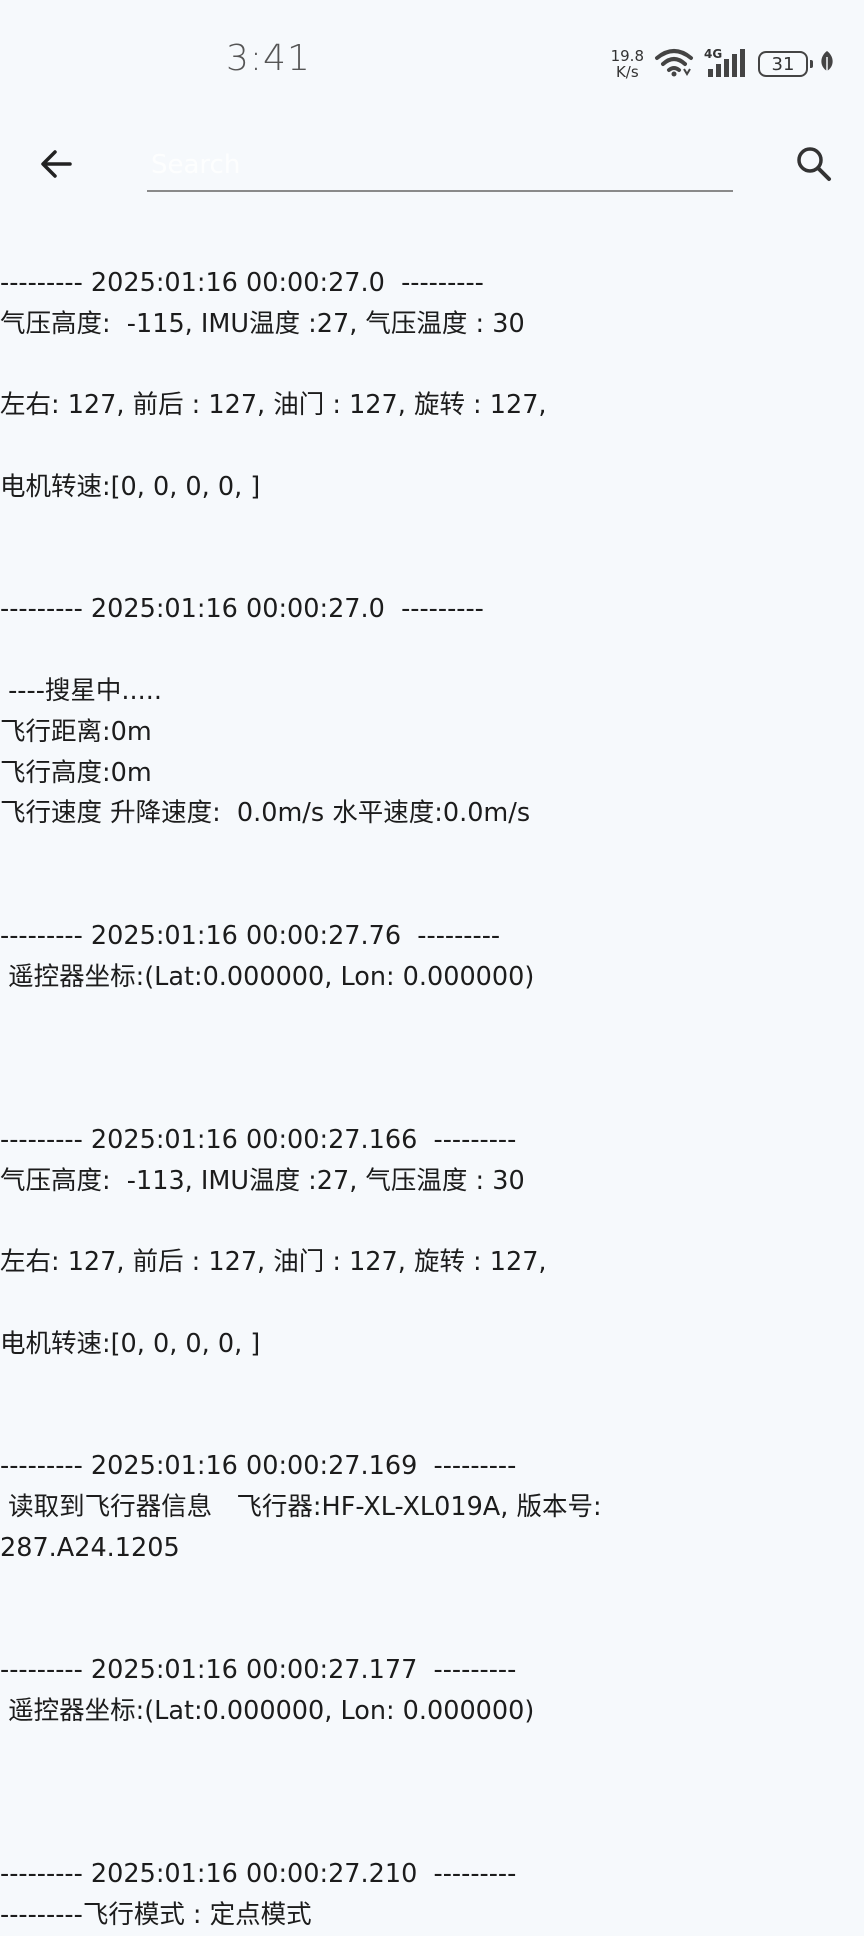 The width and height of the screenshot is (864, 1936). I want to click on network-speed: 19.8 K/s, so click(627, 64).